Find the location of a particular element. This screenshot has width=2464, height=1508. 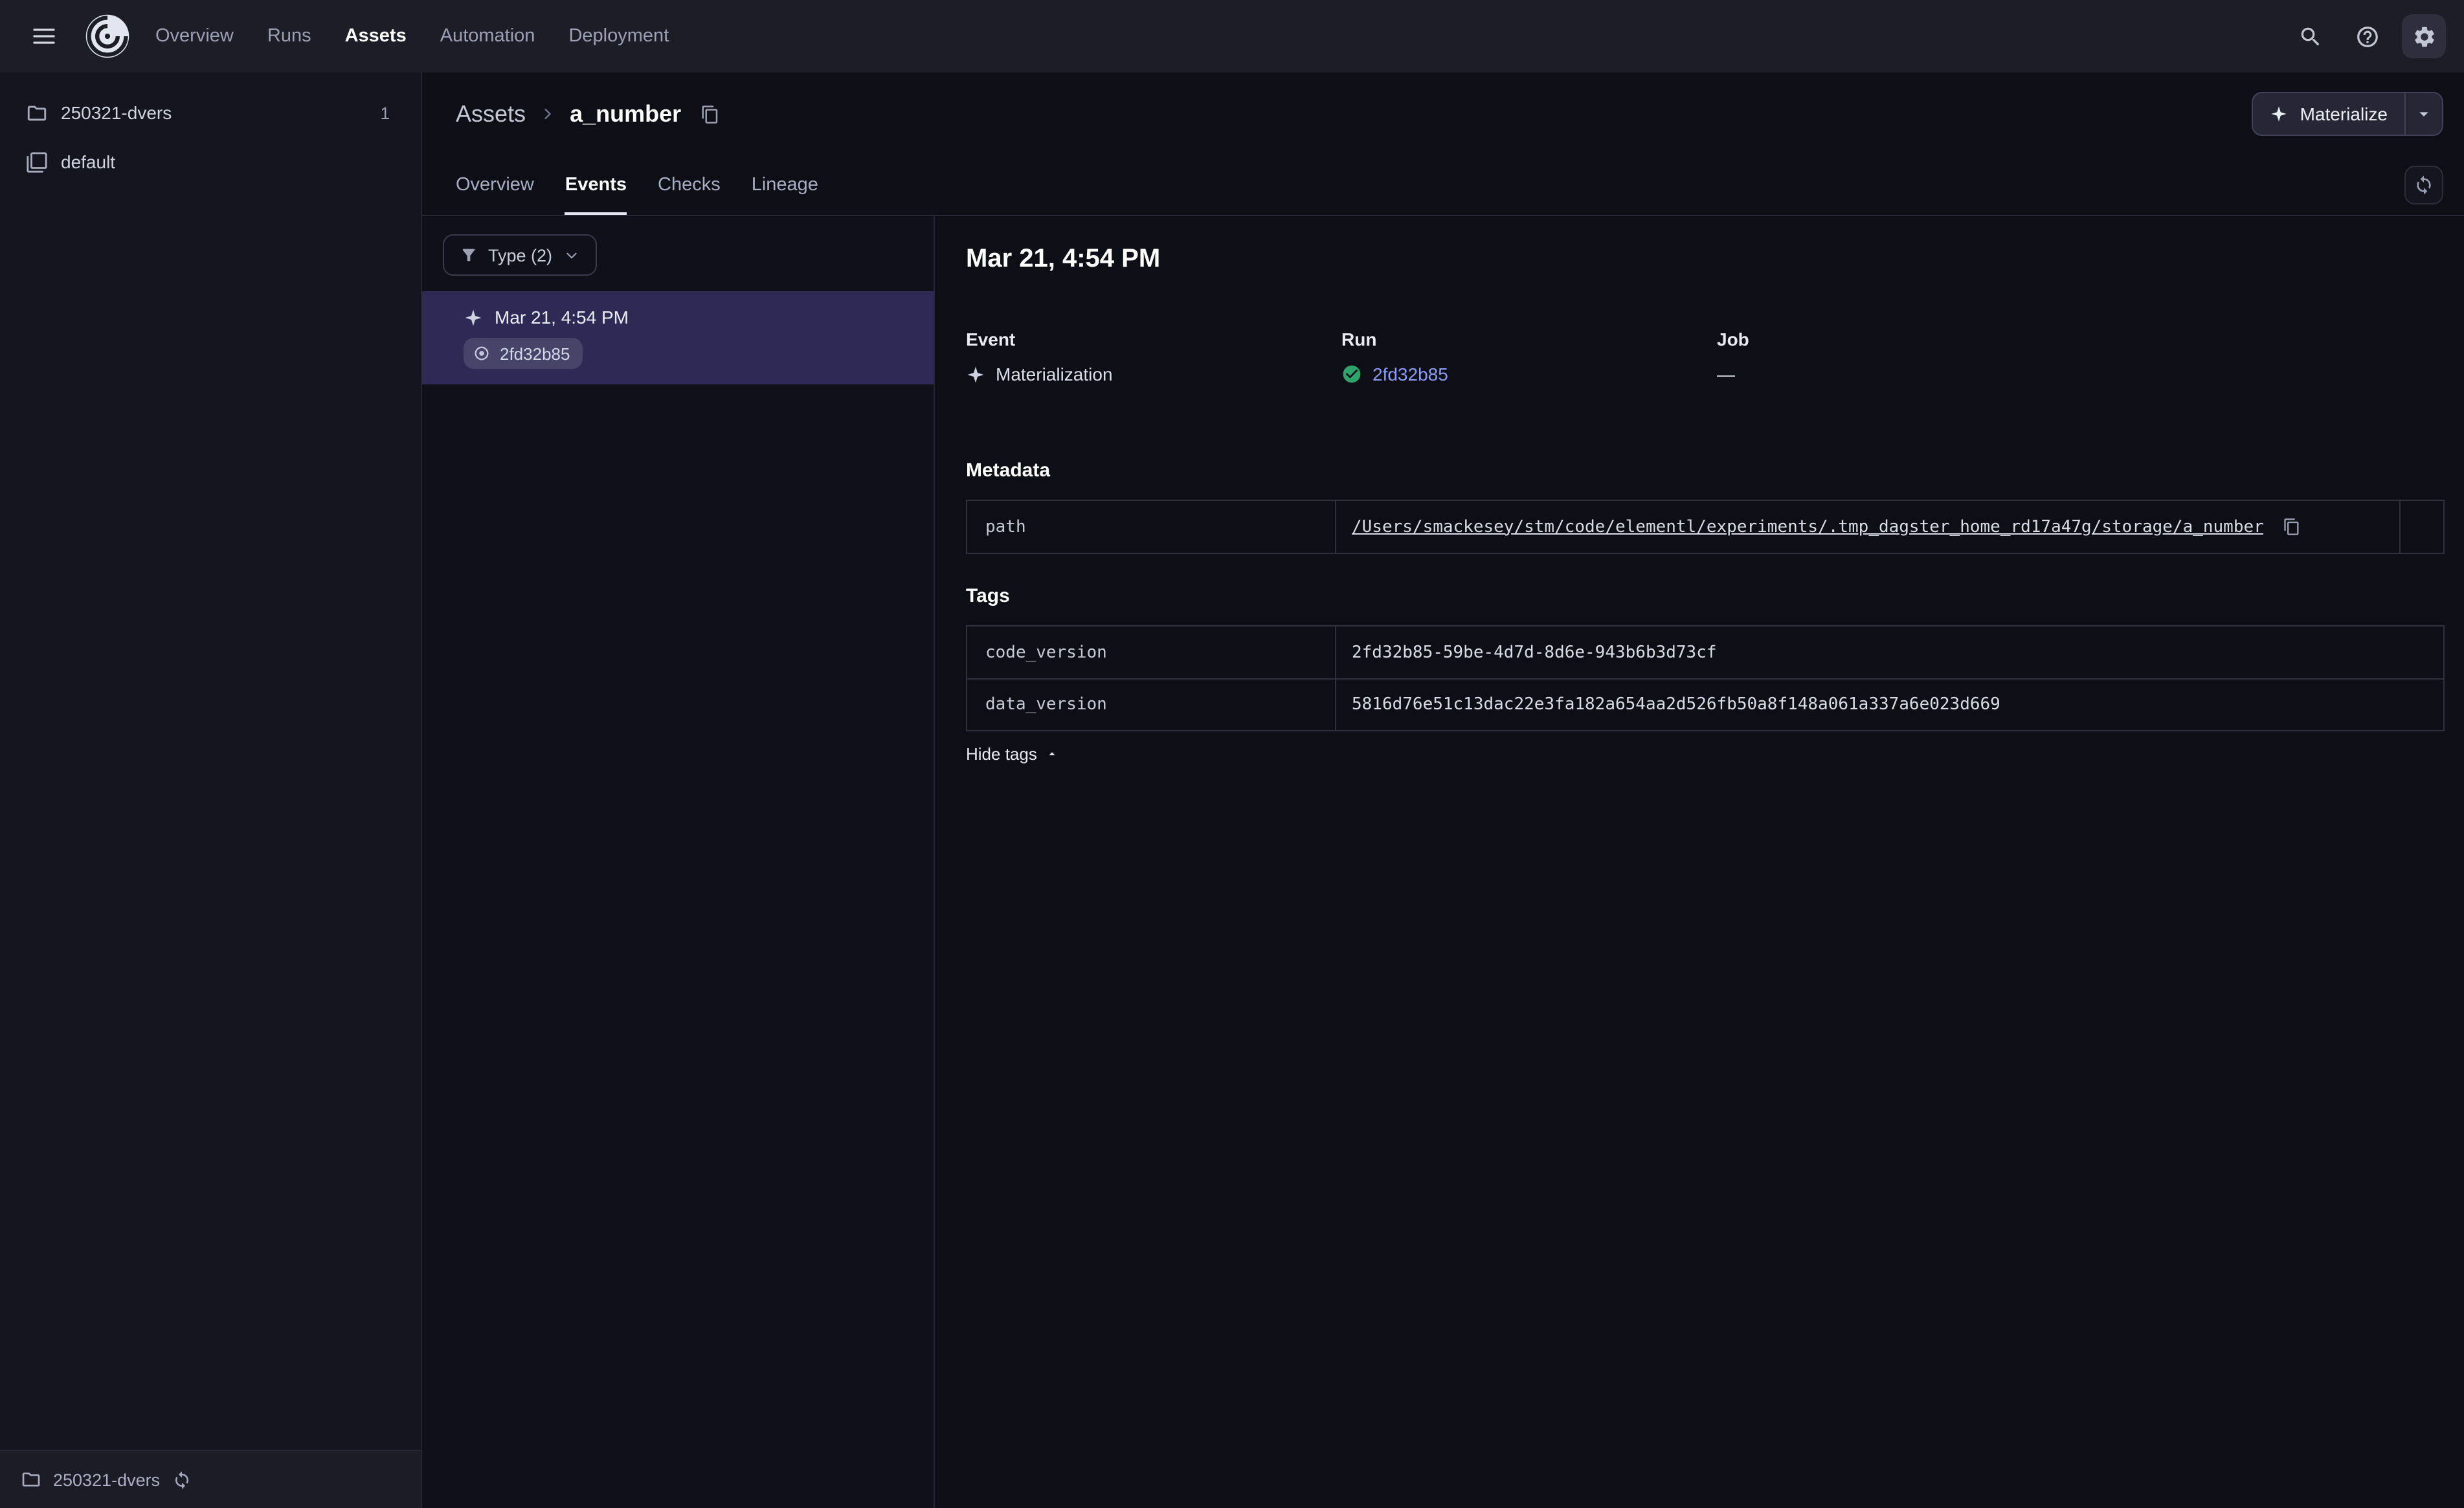

run-label: Run is located at coordinates (1359, 339).